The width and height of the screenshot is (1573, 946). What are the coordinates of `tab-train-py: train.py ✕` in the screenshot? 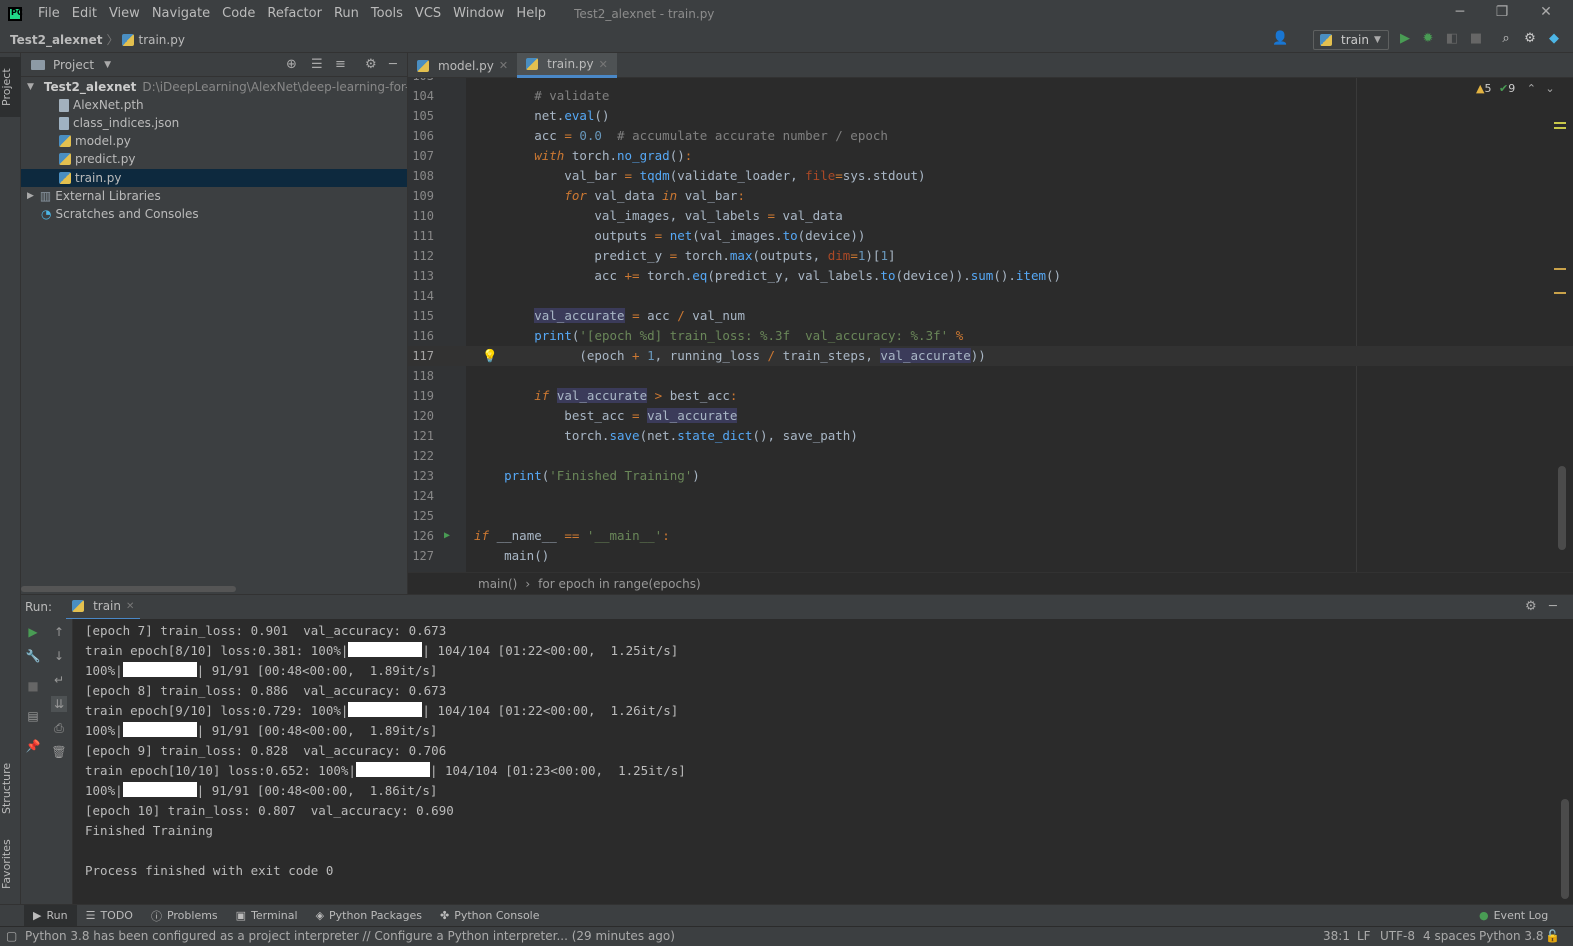 It's located at (567, 65).